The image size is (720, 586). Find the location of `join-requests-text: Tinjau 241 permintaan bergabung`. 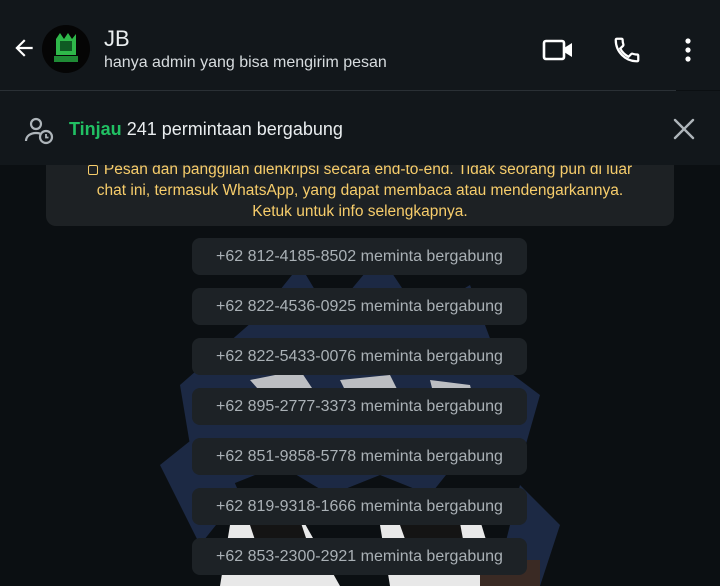

join-requests-text: Tinjau 241 permintaan bergabung is located at coordinates (206, 129).